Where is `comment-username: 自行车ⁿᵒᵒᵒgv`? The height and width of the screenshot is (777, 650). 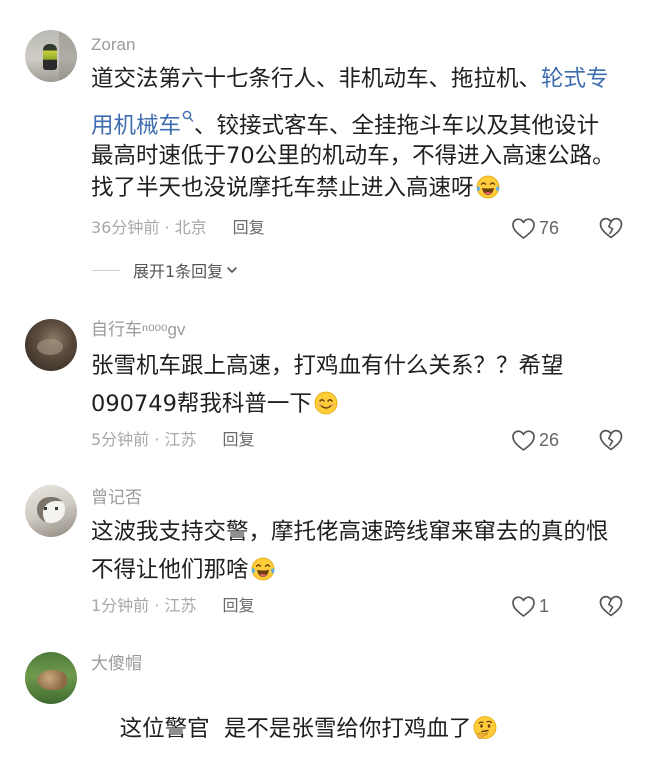
comment-username: 自行车ⁿᵒᵒᵒgv is located at coordinates (138, 330).